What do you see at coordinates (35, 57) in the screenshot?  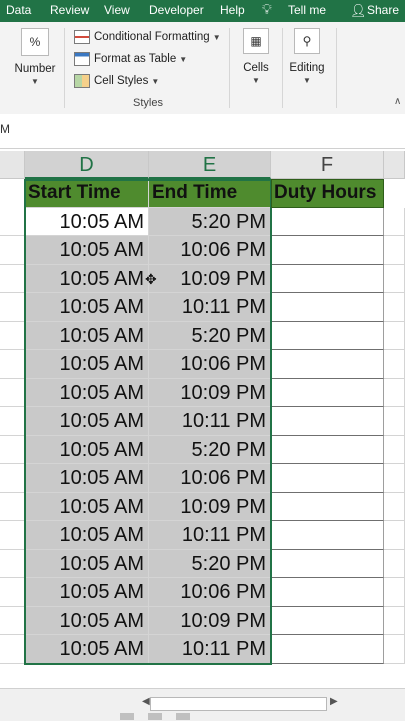 I see `number-format-button: % Number ▼` at bounding box center [35, 57].